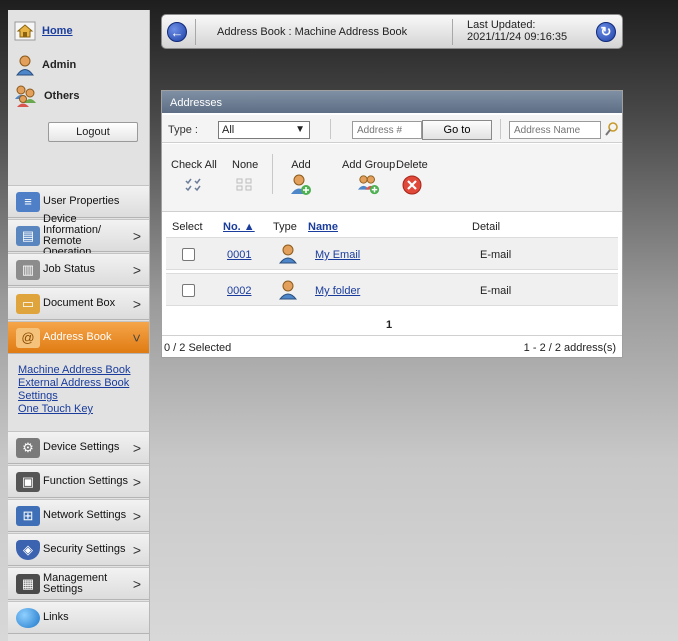  I want to click on type-label: Type :, so click(183, 130).